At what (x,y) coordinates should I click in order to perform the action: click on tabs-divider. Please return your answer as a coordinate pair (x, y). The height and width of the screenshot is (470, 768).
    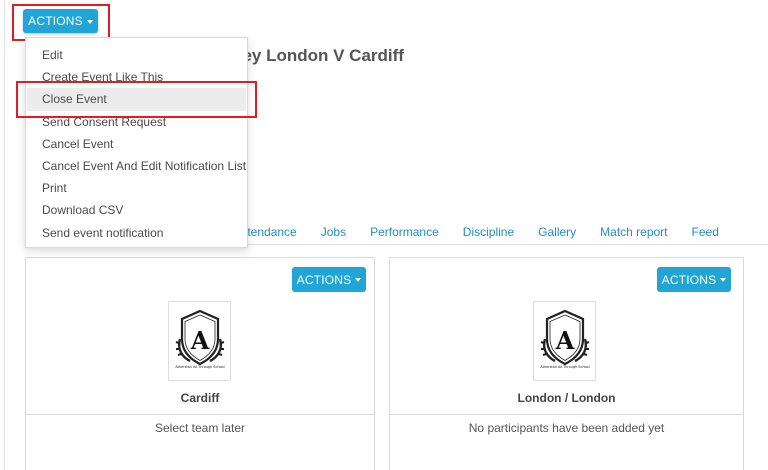
    Looking at the image, I should click on (502, 244).